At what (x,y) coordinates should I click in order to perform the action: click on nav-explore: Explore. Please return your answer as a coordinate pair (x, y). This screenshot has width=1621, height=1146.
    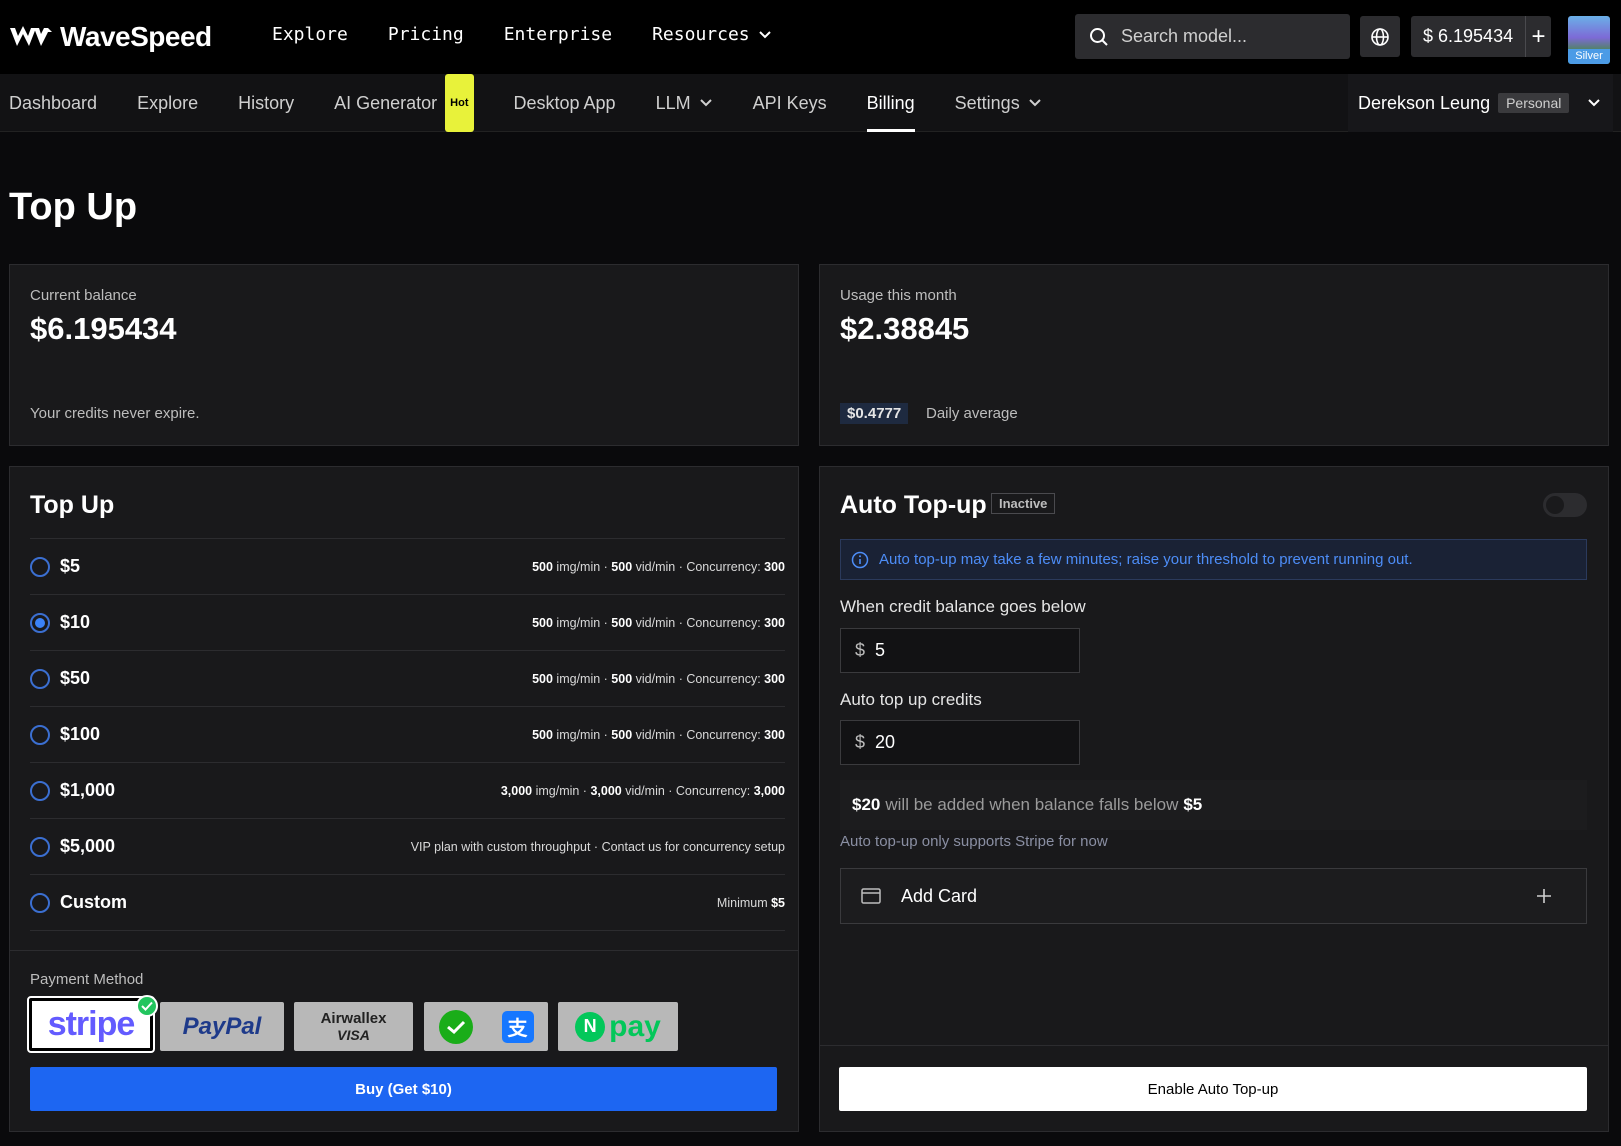
    Looking at the image, I should click on (310, 34).